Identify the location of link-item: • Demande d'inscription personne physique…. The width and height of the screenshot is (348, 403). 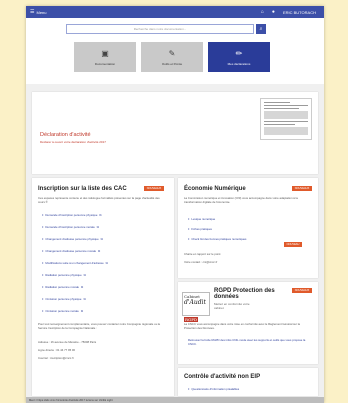
(72, 214).